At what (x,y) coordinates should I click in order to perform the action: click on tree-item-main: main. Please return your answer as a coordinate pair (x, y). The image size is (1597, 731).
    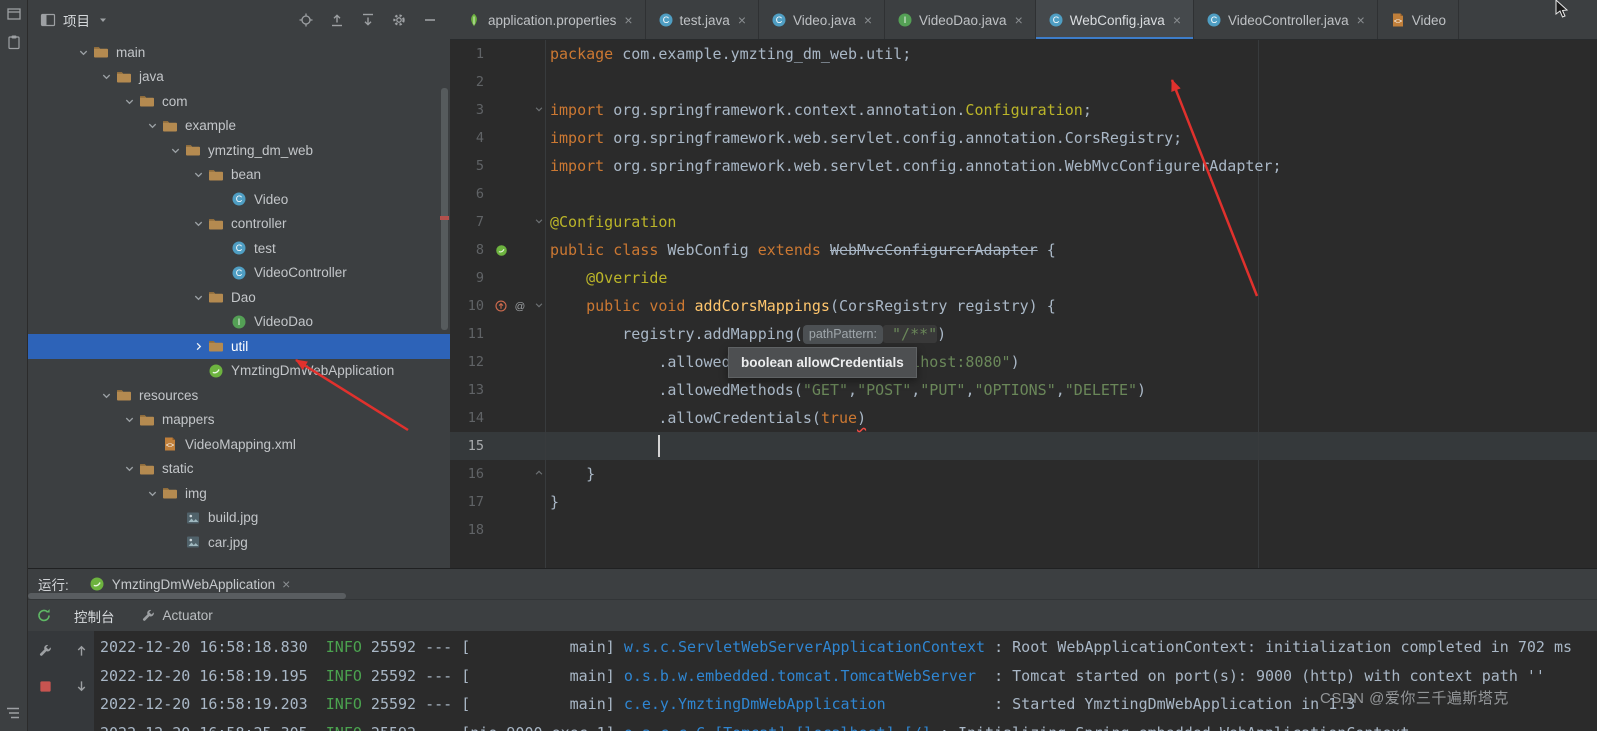
    Looking at the image, I should click on (239, 52).